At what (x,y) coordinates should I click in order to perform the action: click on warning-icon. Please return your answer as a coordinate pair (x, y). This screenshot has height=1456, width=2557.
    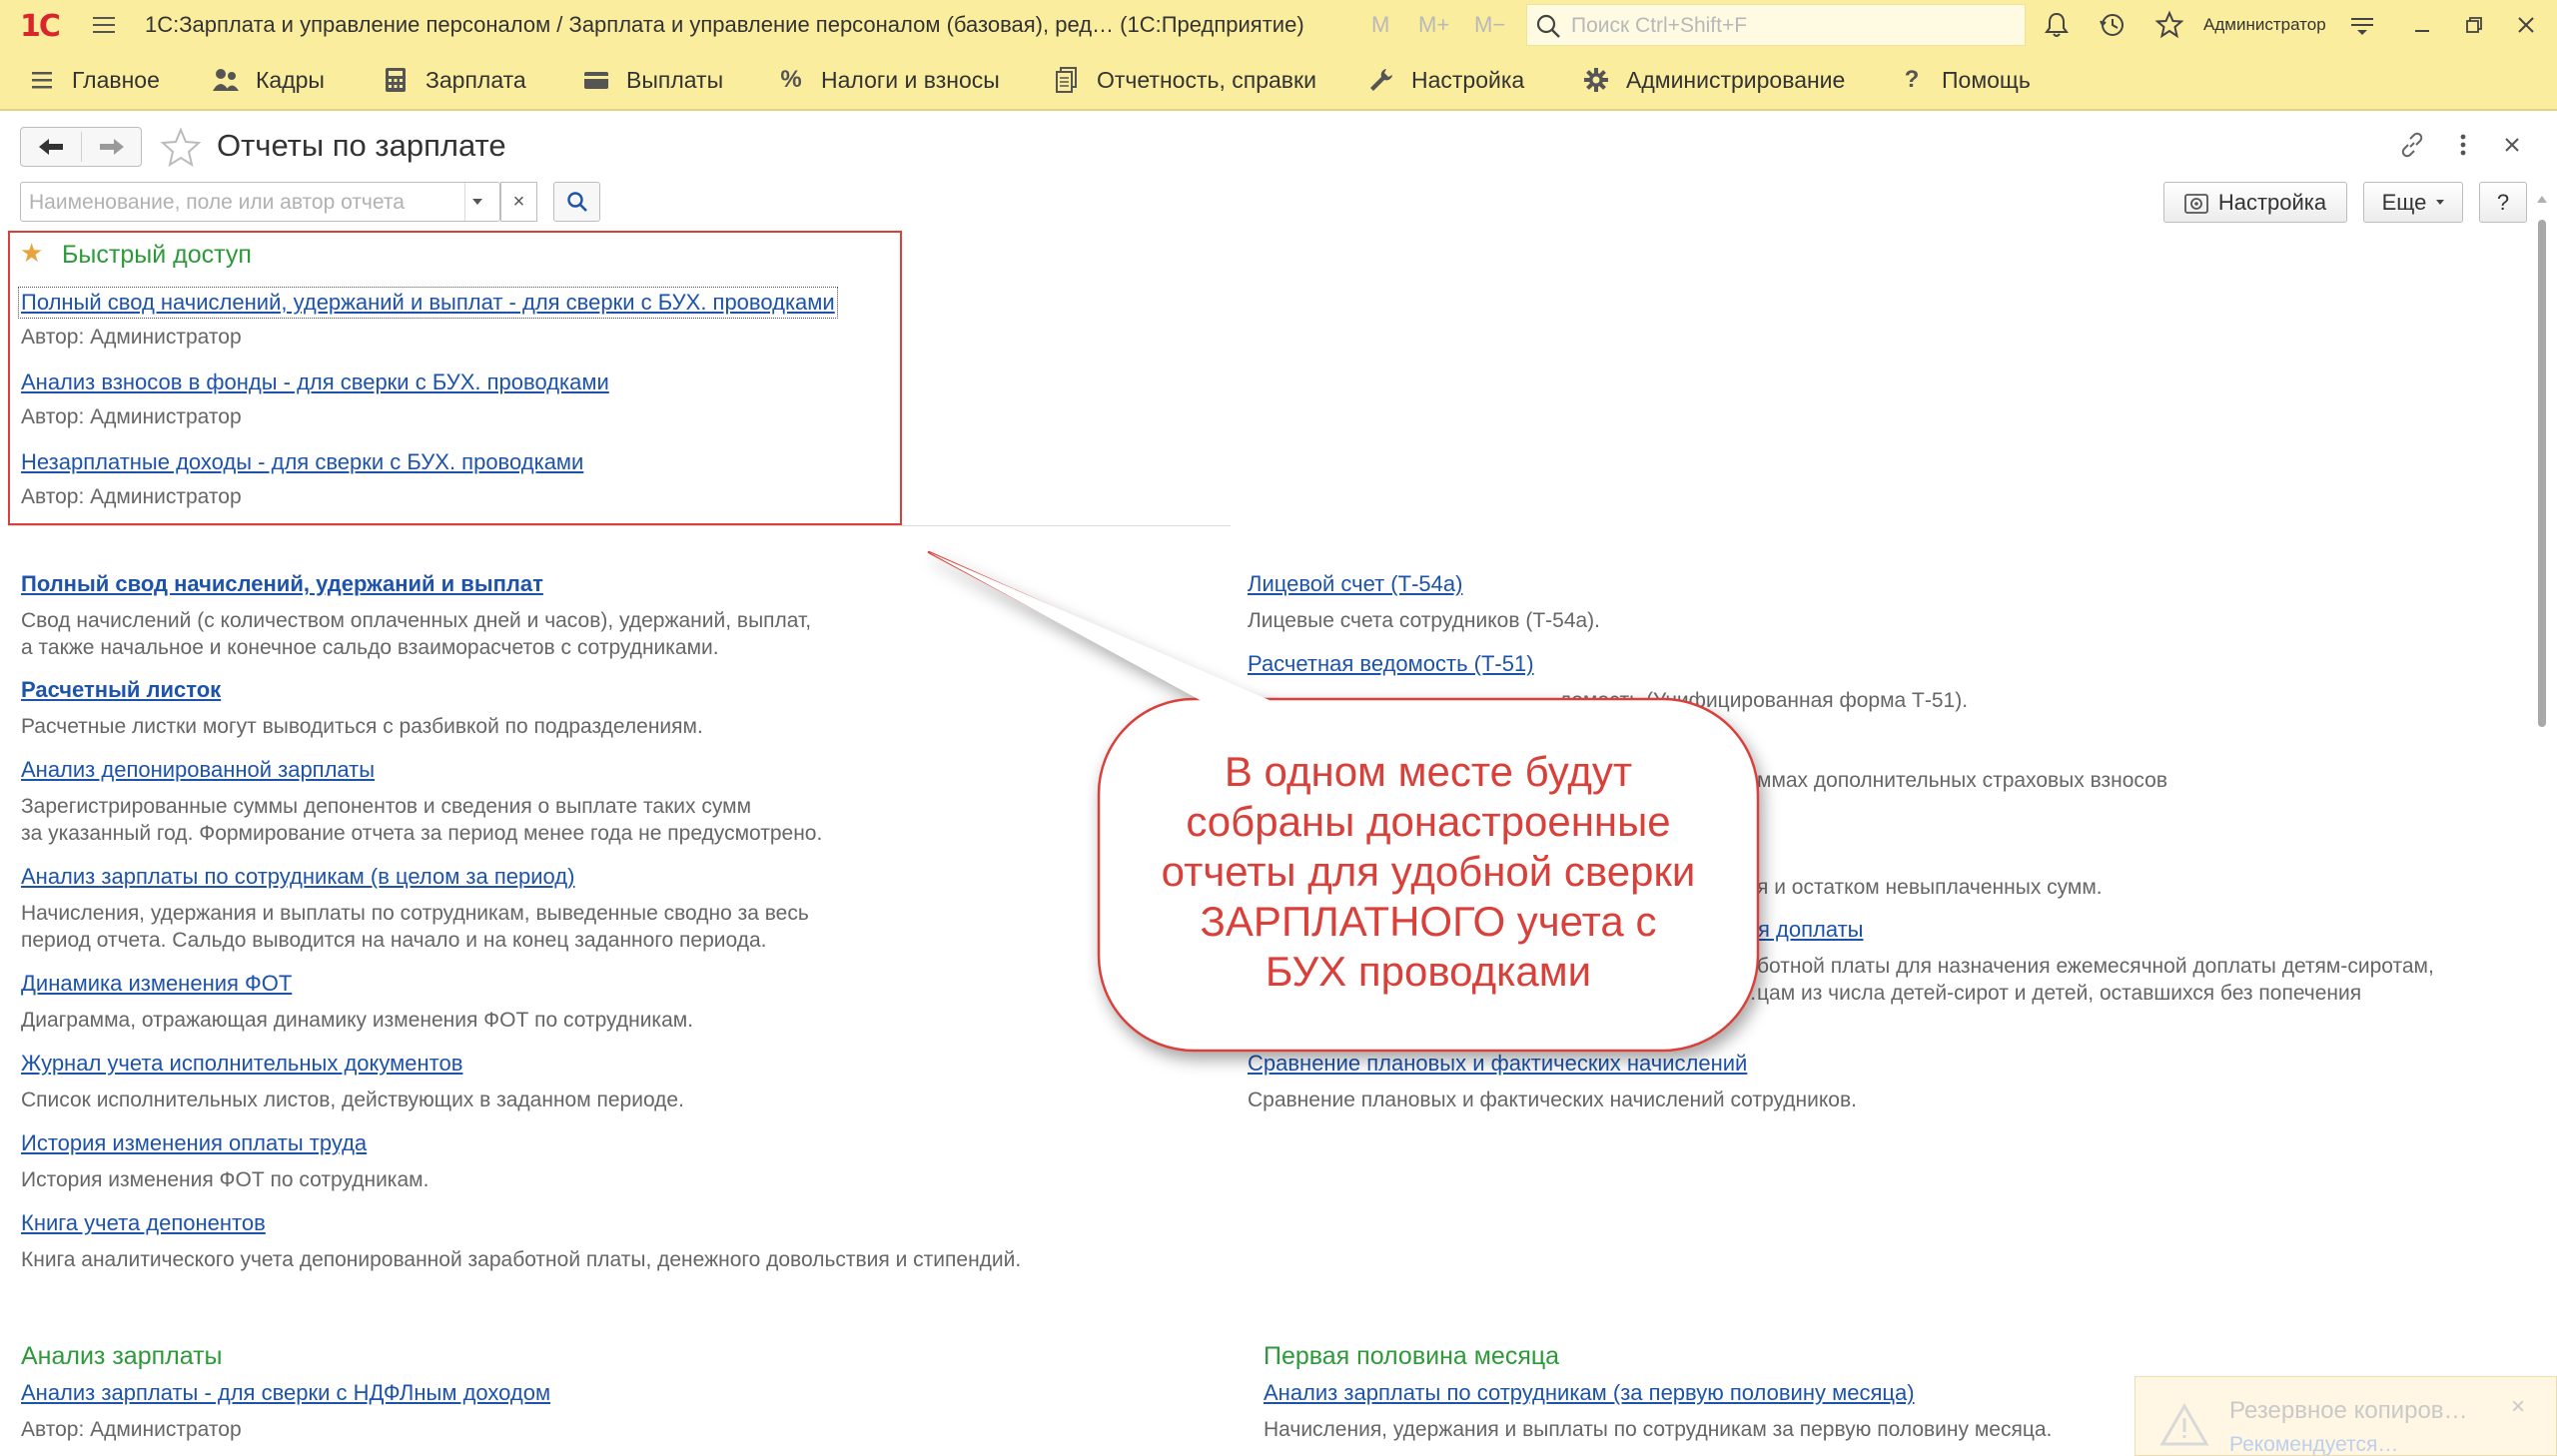
    Looking at the image, I should click on (2184, 1424).